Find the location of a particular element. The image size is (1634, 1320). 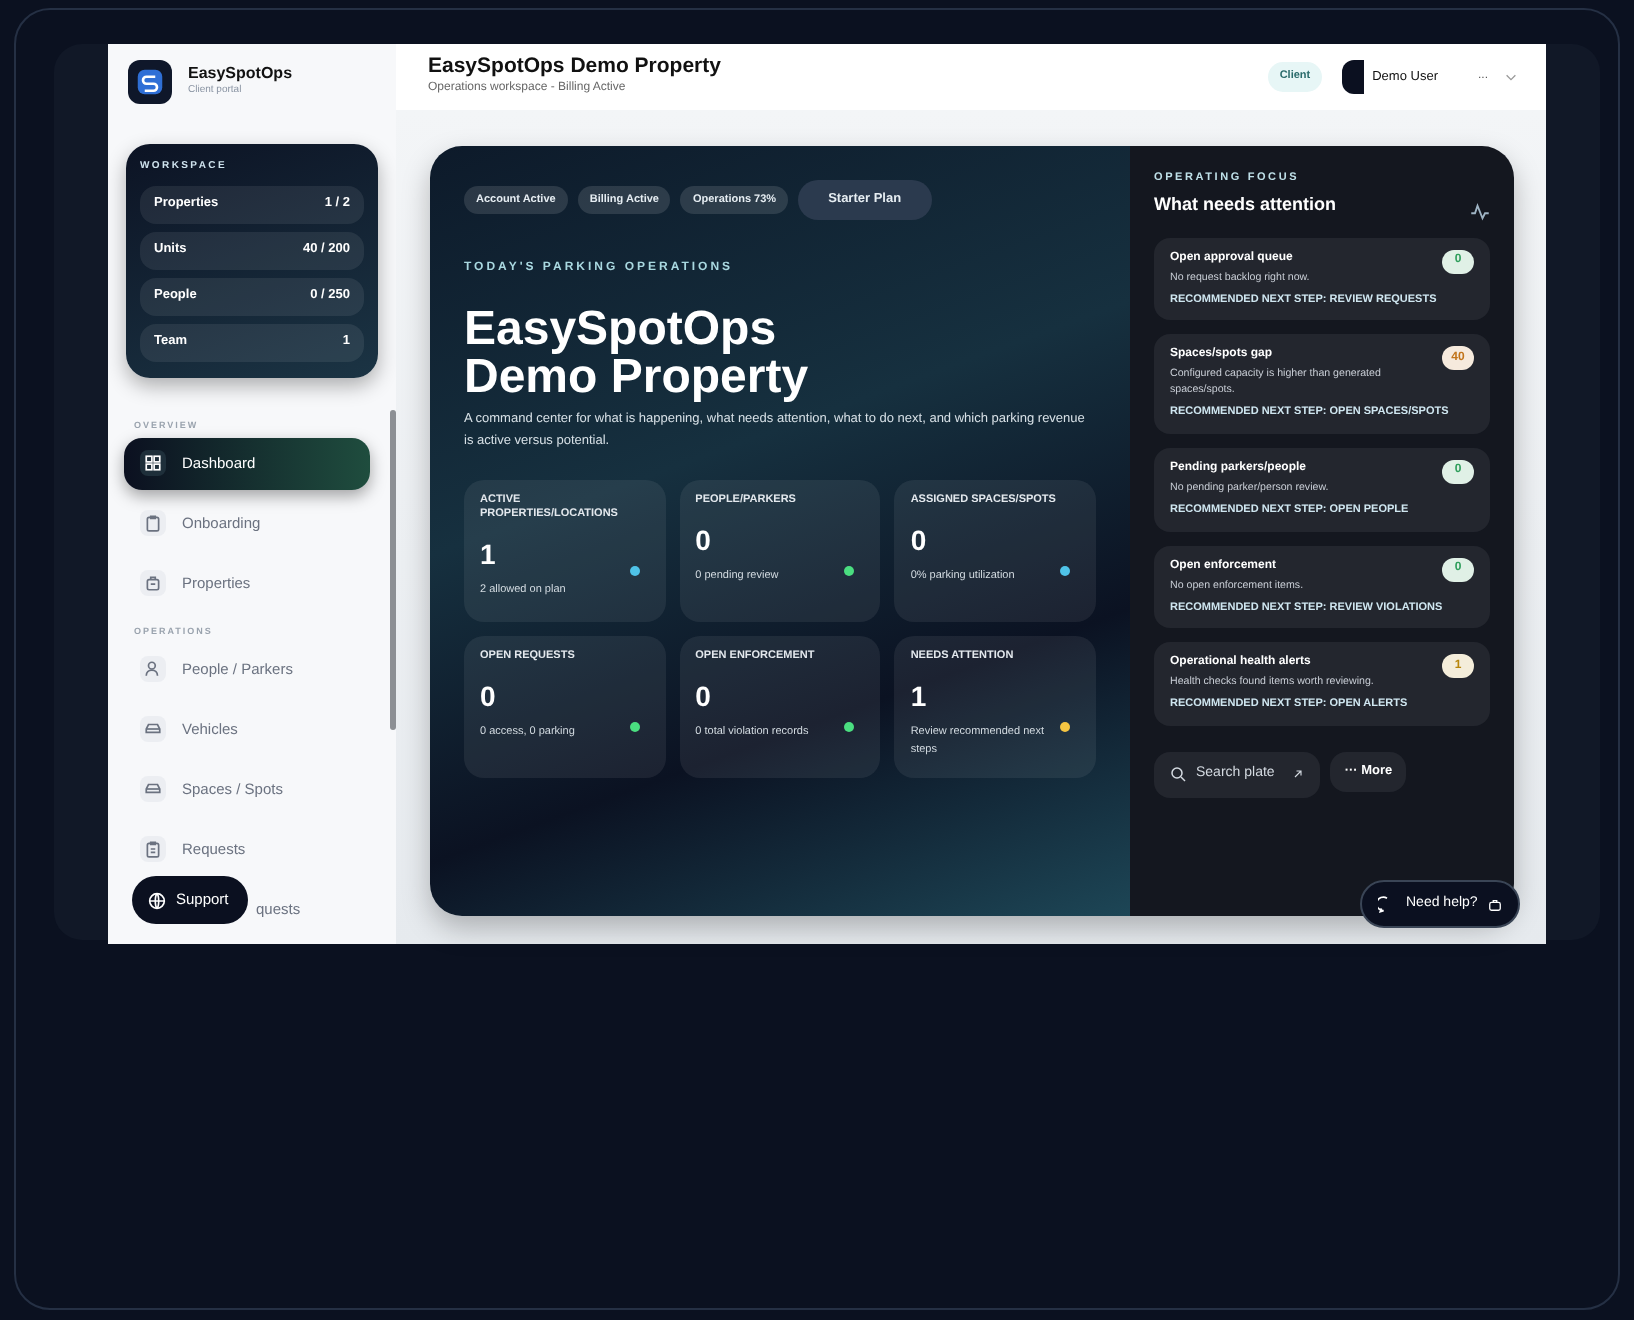

arrow-up-right-icon is located at coordinates (1298, 774).